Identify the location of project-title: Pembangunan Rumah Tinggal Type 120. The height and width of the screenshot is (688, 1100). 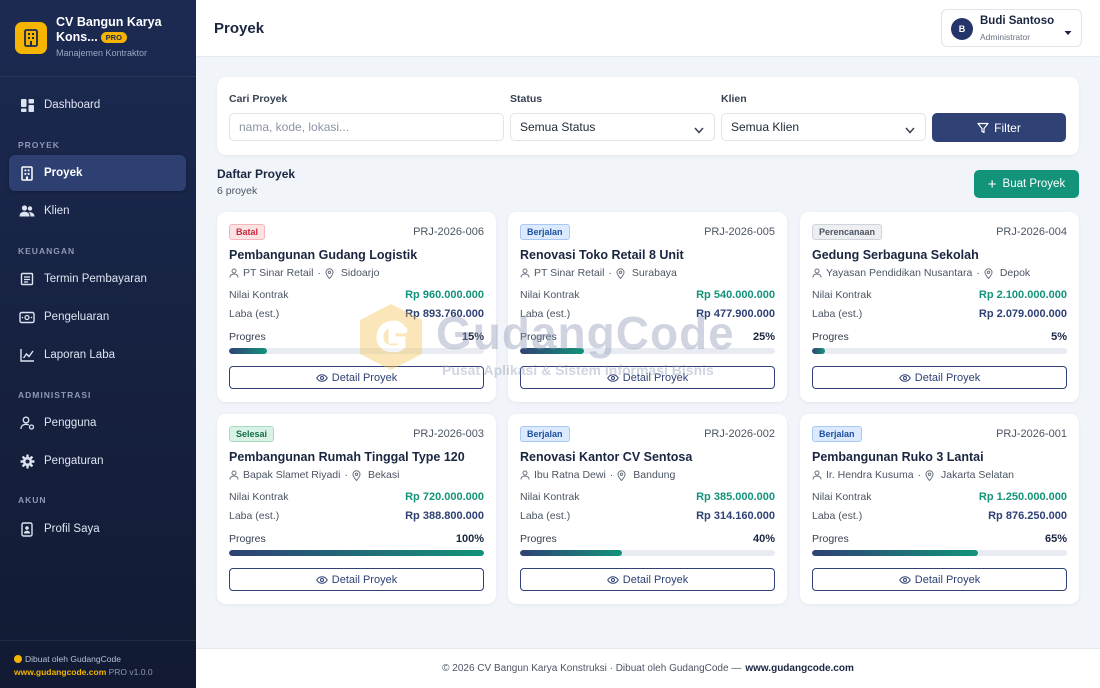
(347, 457).